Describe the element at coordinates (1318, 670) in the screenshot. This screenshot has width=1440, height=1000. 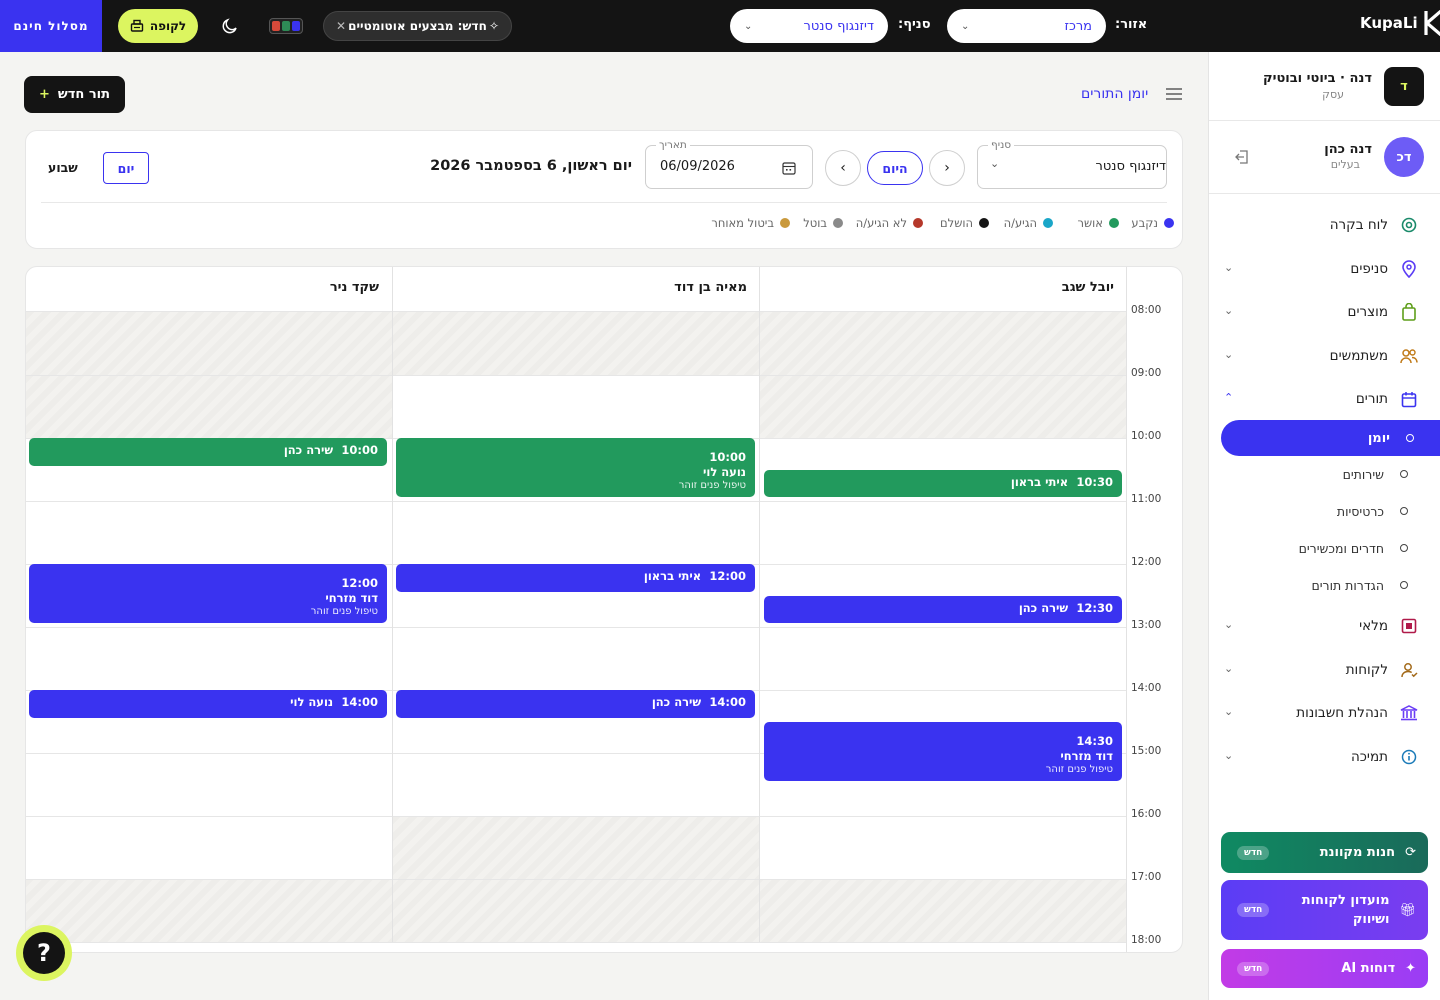
I see `nav-customers: ⌄ לקוחות` at that location.